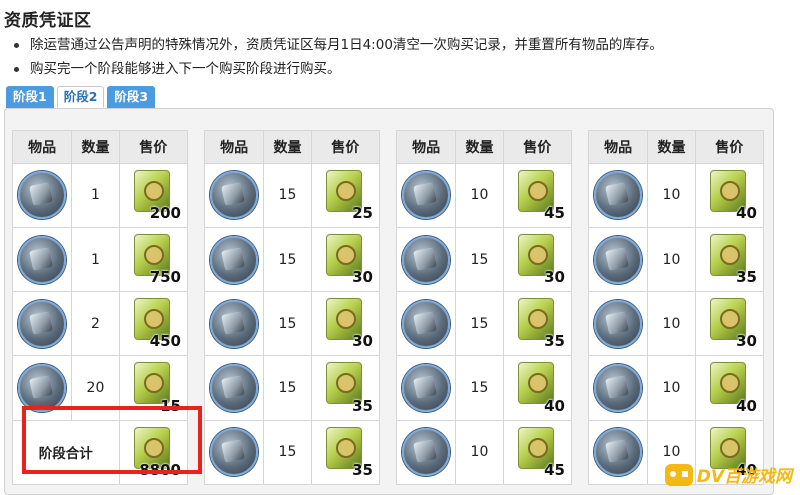 Image resolution: width=800 pixels, height=495 pixels. Describe the element at coordinates (234, 452) in the screenshot. I see `component-item-icon` at that location.